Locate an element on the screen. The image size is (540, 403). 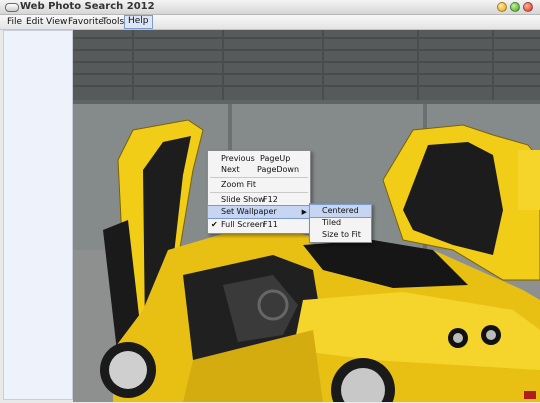
window-title: Web Photo Search 2012 is located at coordinates (87, 6).